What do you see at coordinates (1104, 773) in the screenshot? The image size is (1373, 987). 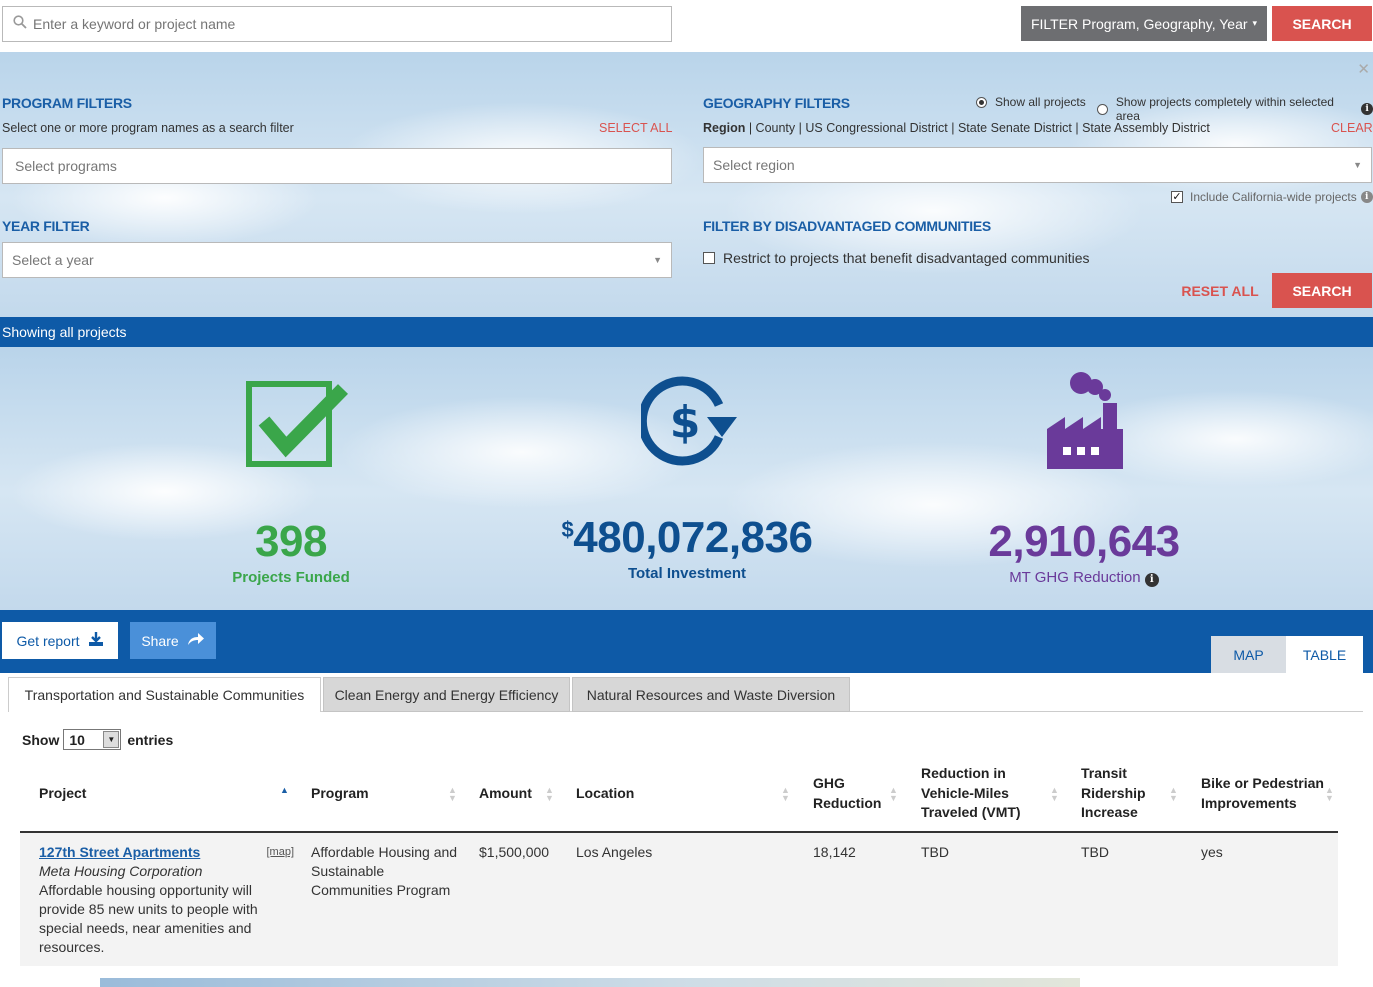 I see `transit-header-line1: Transit` at bounding box center [1104, 773].